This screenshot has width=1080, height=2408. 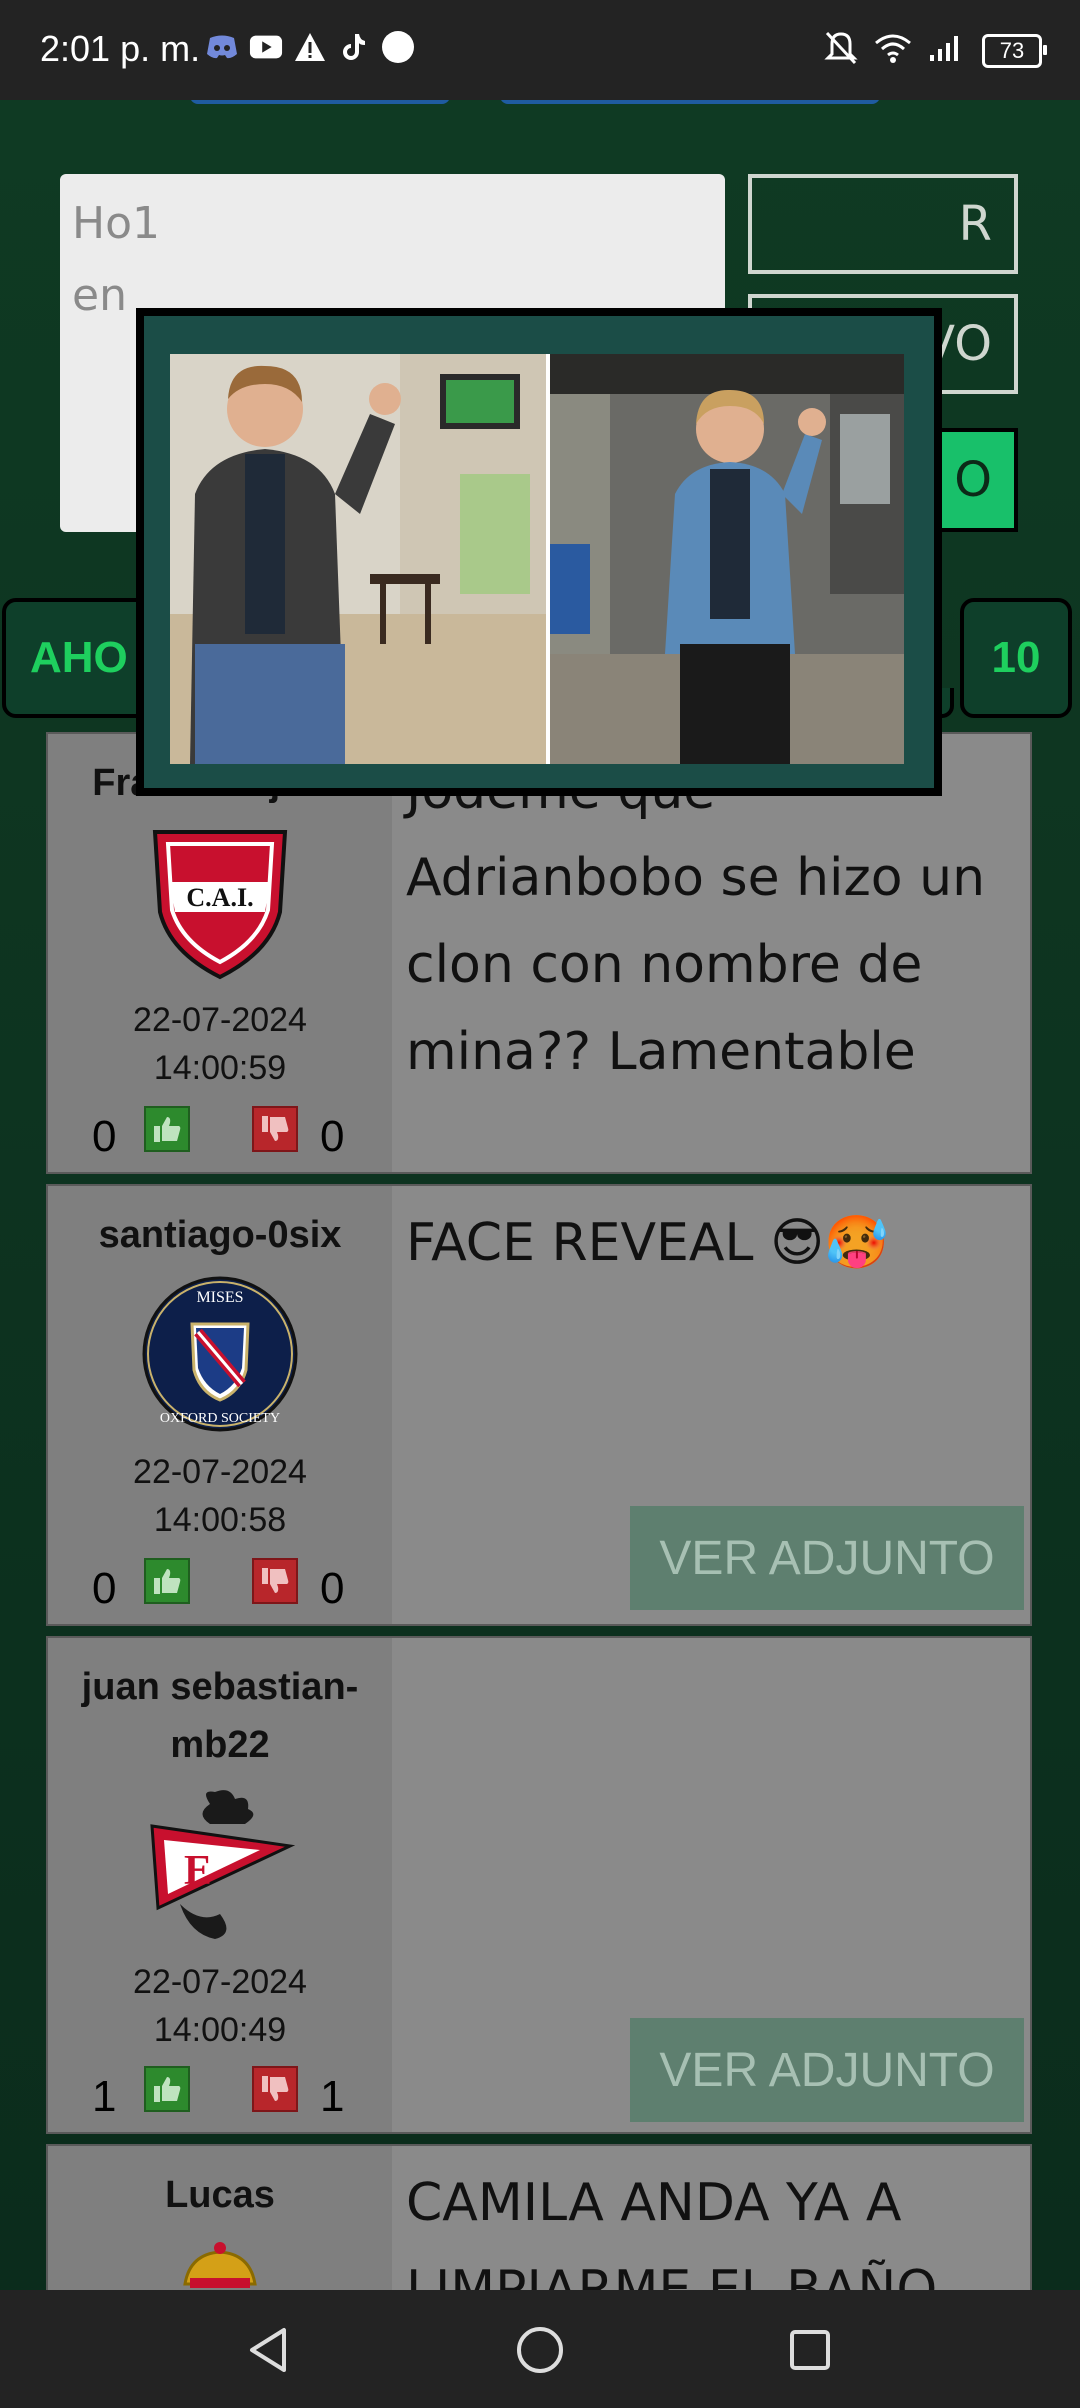 I want to click on top-tabs-edge, so click(x=540, y=103).